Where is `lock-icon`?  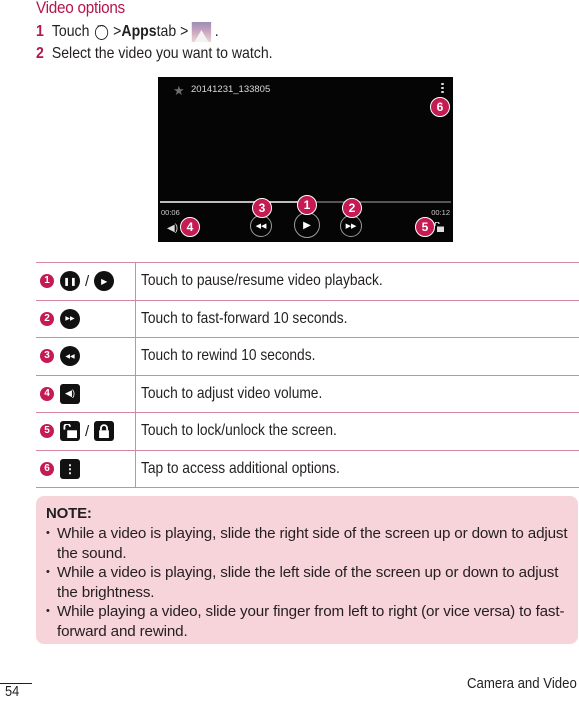
lock-icon is located at coordinates (104, 431).